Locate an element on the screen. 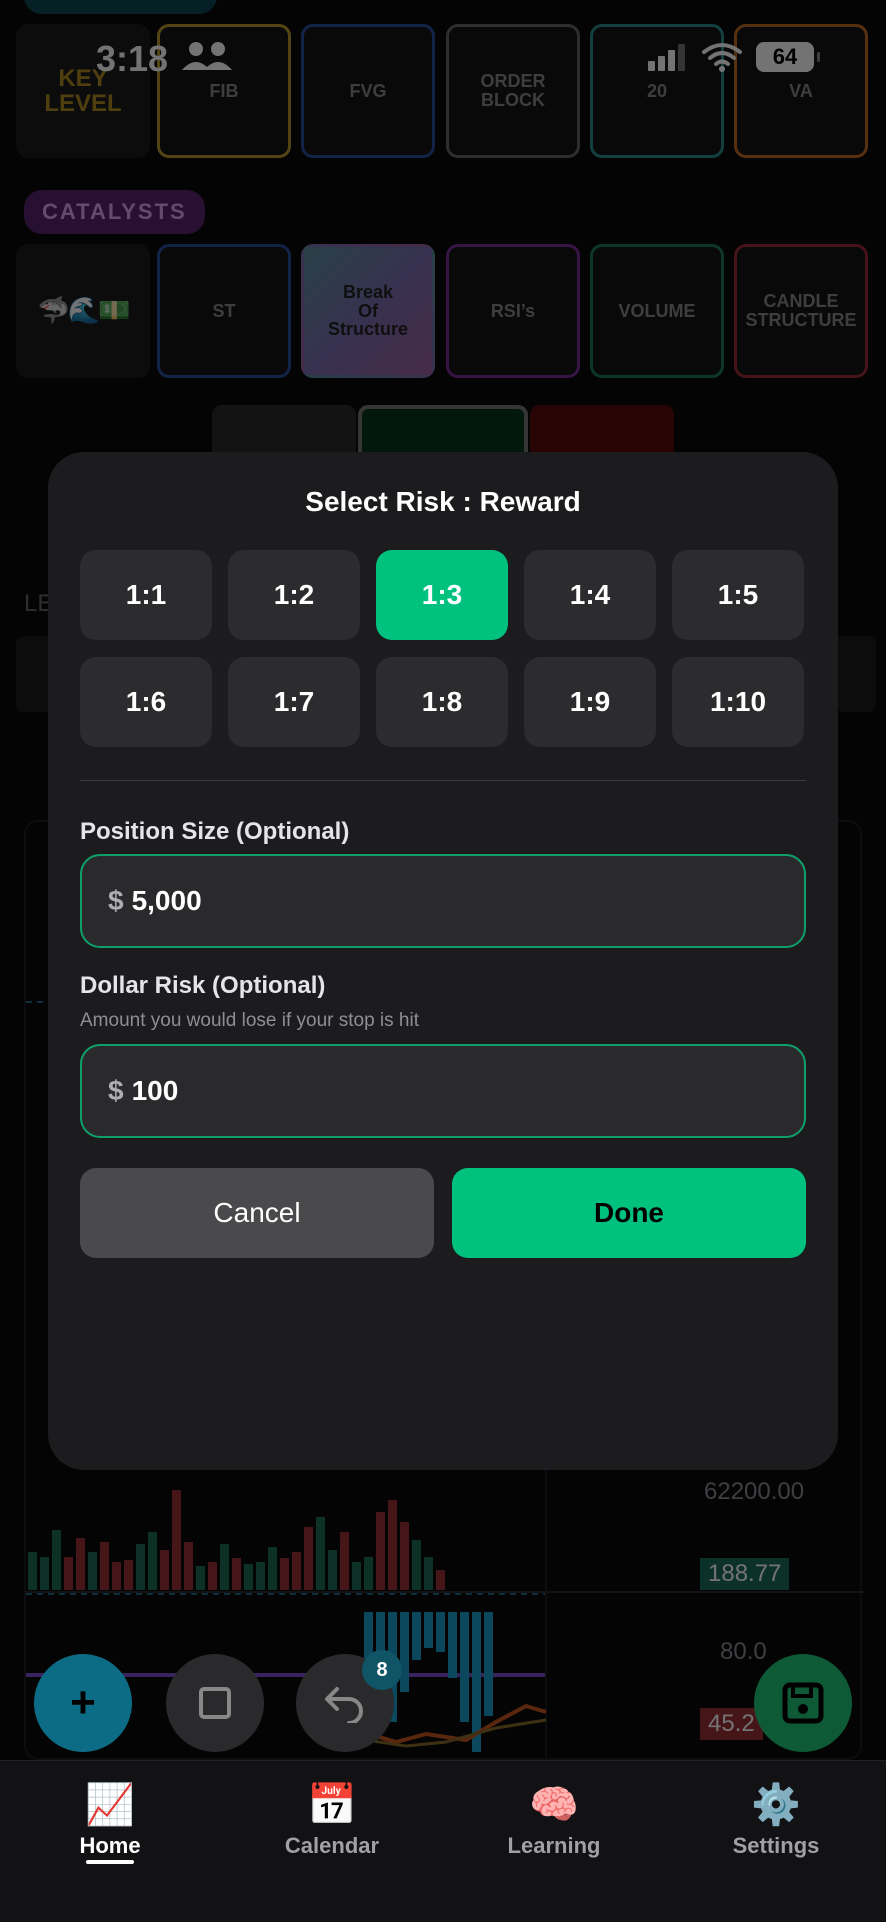 The height and width of the screenshot is (1922, 886). done-button: Done is located at coordinates (629, 1213).